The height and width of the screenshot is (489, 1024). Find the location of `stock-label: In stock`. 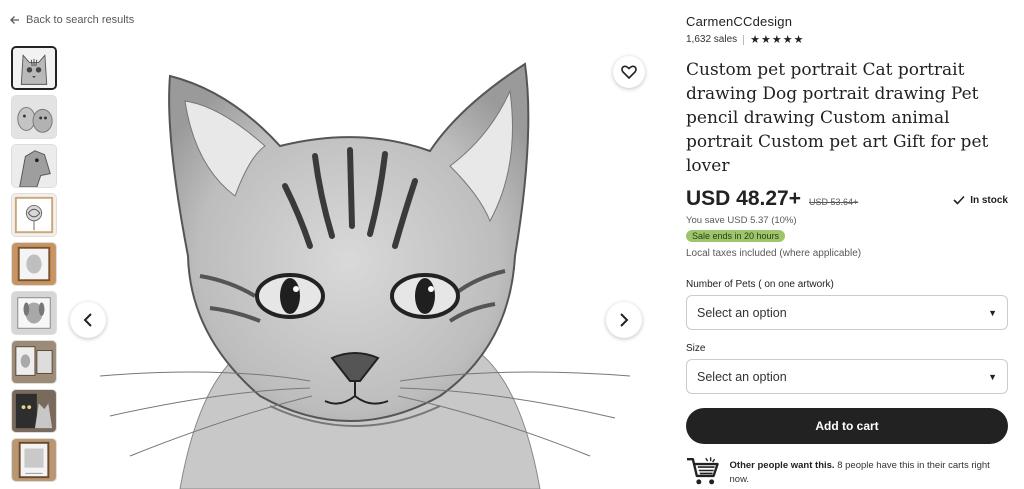

stock-label: In stock is located at coordinates (989, 200).